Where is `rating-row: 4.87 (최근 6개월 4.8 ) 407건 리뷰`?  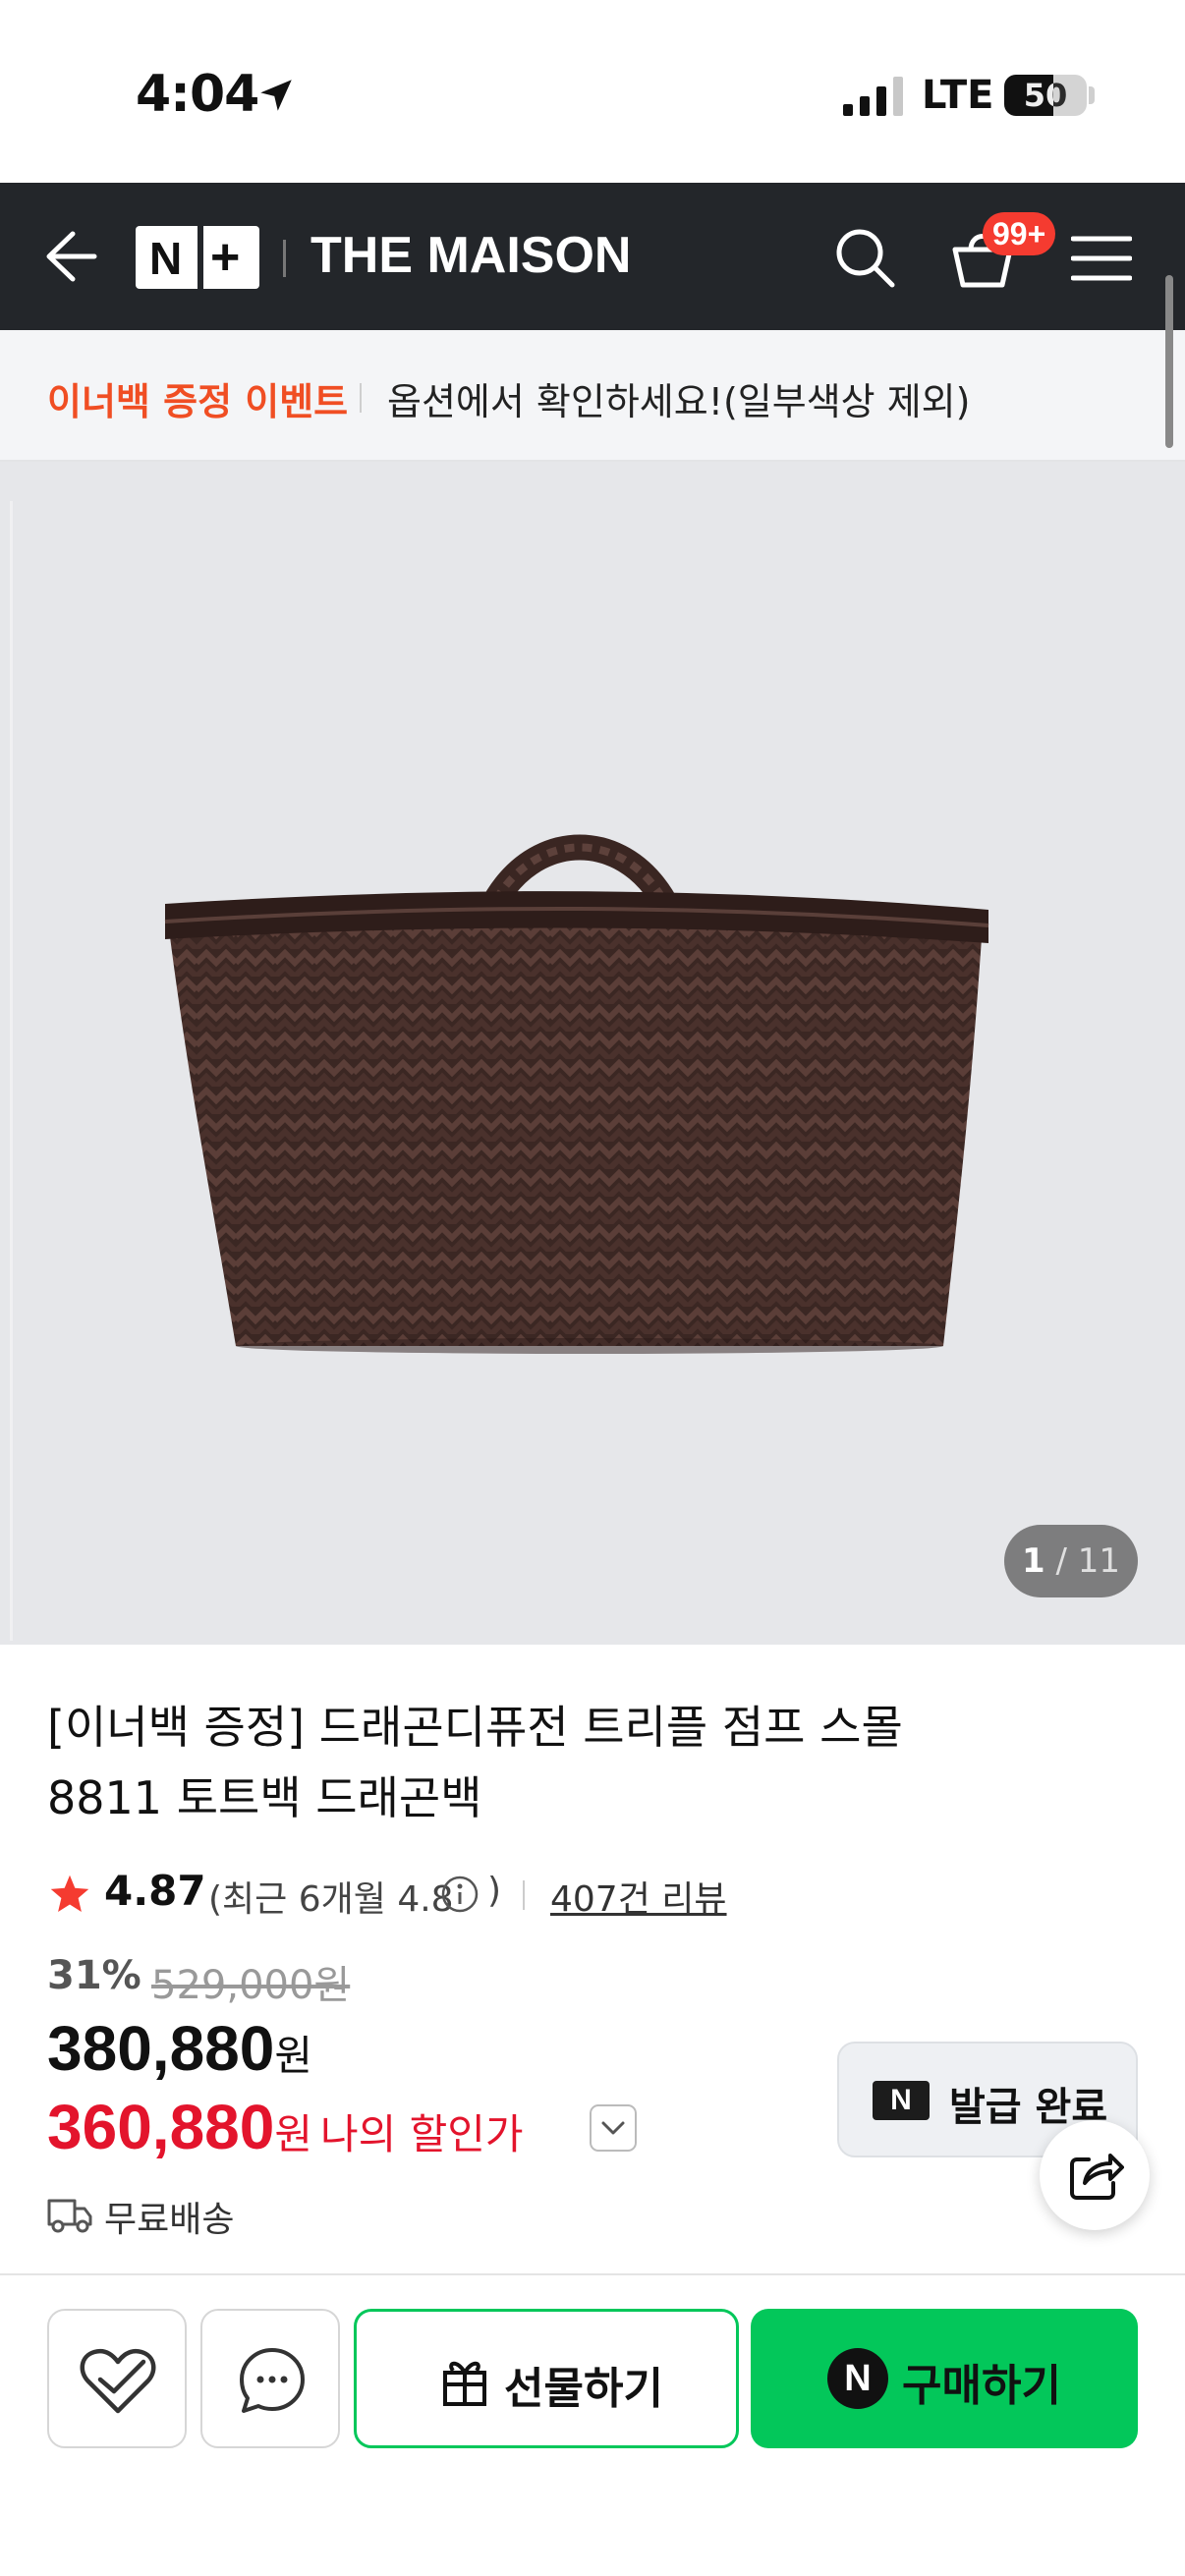 rating-row: 4.87 (최근 6개월 4.8 ) 407건 리뷰 is located at coordinates (588, 1892).